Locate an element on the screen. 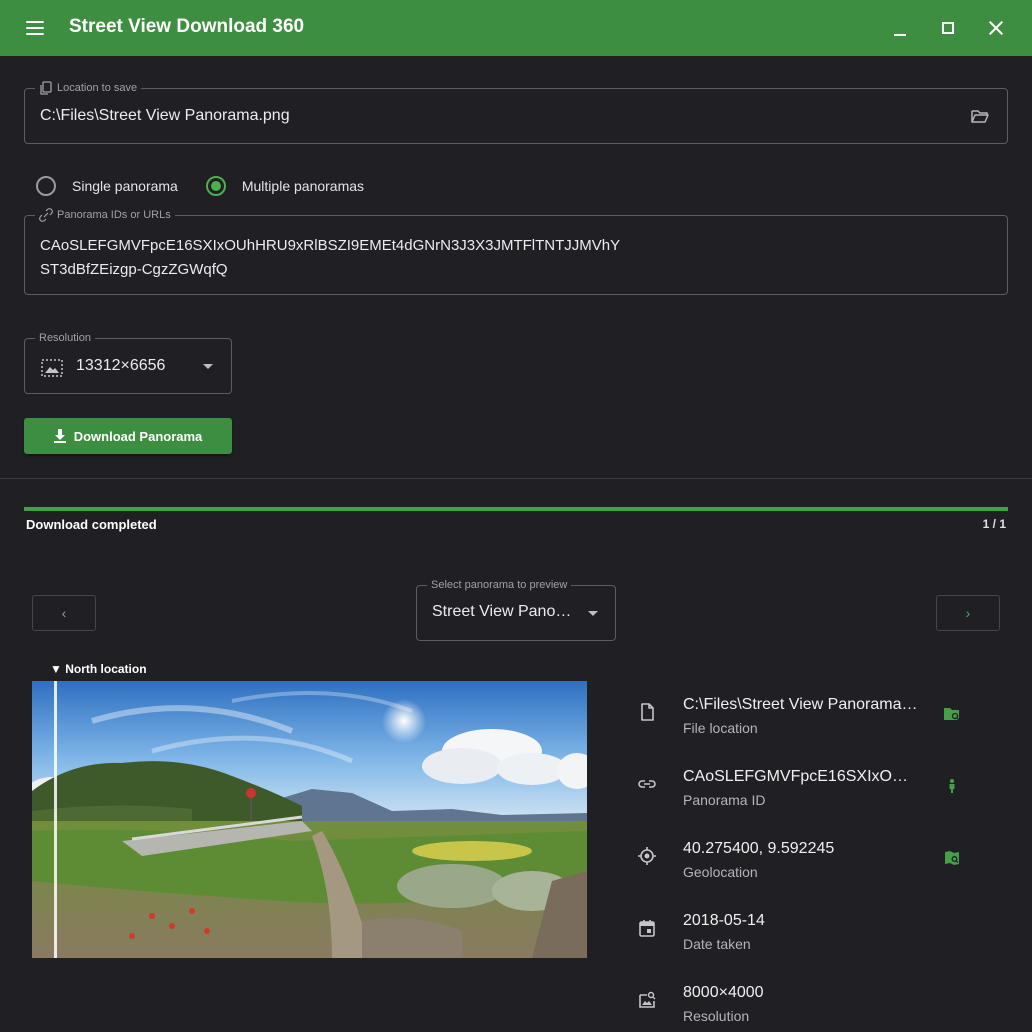 Image resolution: width=1032 pixels, height=1032 pixels. file-location-label: File location is located at coordinates (720, 728).